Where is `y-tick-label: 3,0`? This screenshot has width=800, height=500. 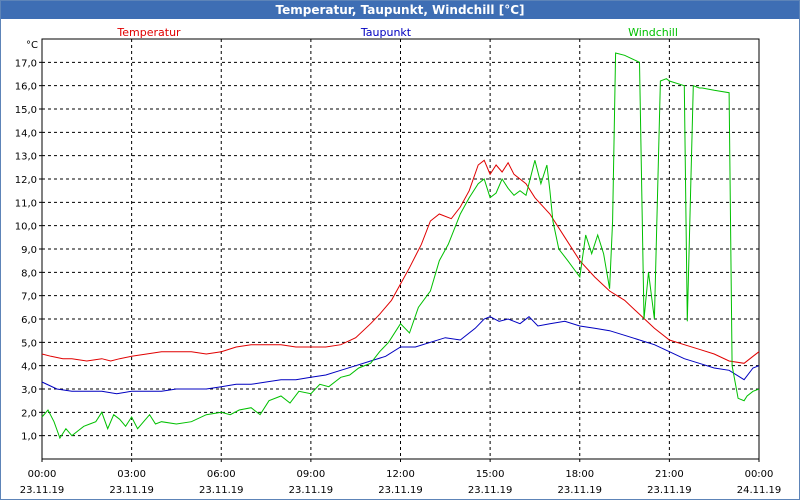
y-tick-label: 3,0 is located at coordinates (29, 390).